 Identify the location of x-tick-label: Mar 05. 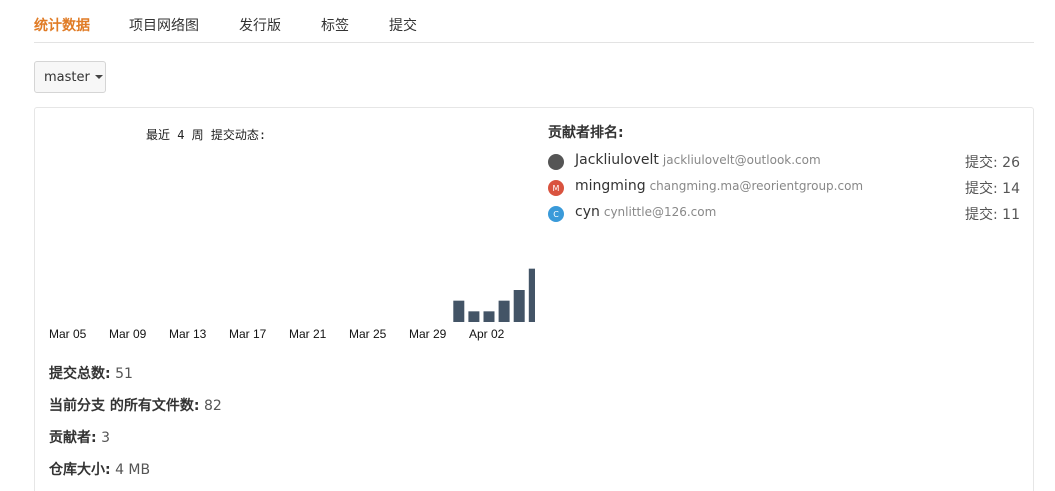
(68, 334).